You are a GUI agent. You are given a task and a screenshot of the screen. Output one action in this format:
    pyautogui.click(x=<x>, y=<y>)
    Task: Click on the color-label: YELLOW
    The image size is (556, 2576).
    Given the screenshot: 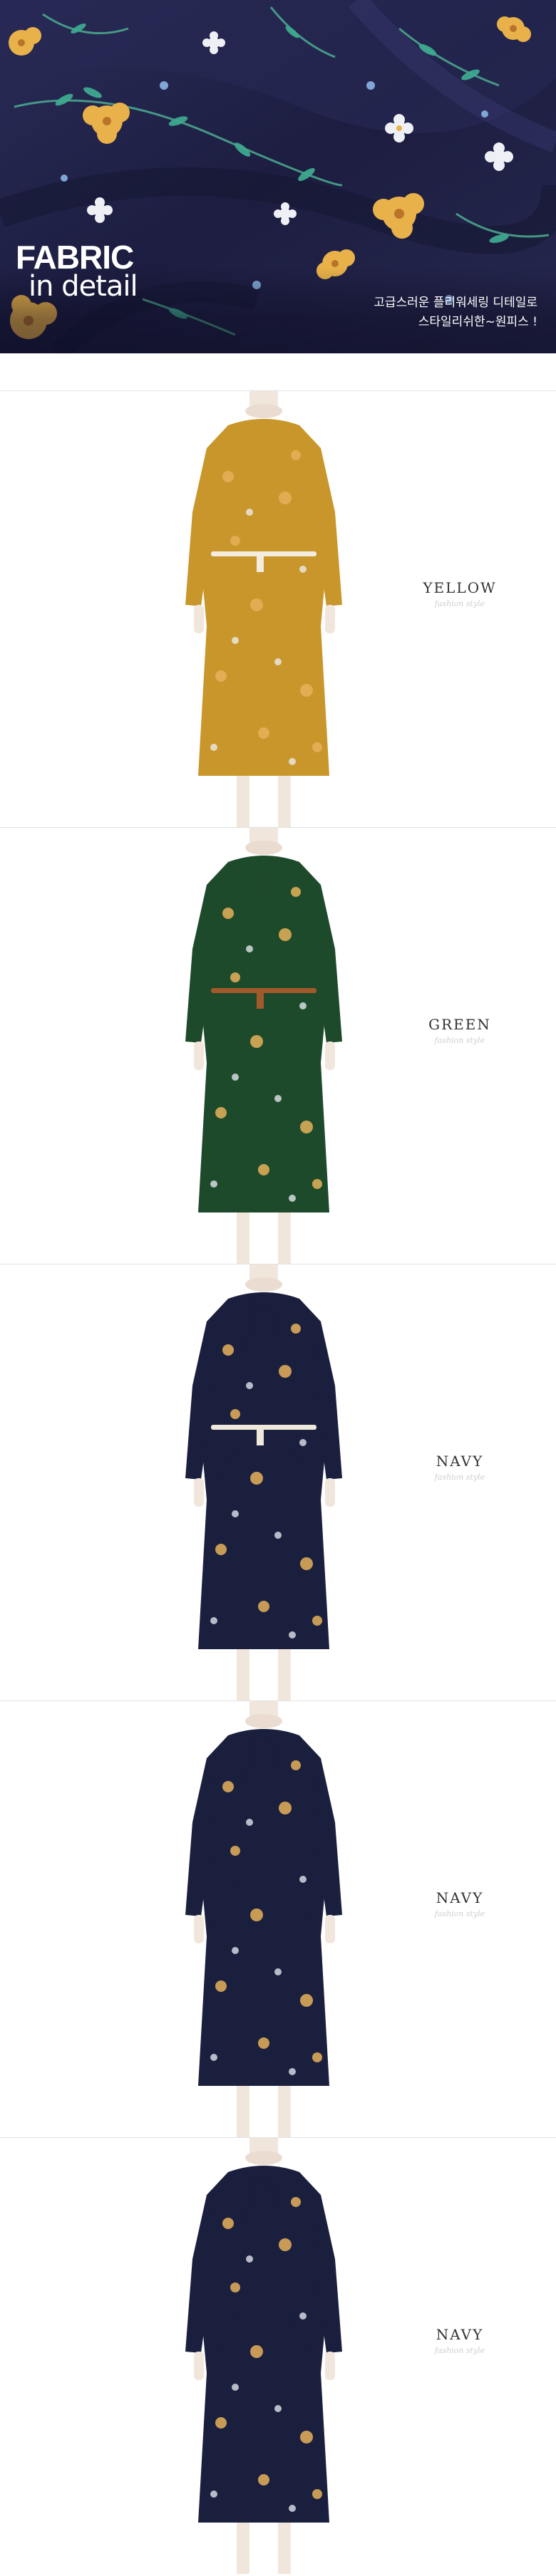 What is the action you would take?
    pyautogui.click(x=460, y=587)
    